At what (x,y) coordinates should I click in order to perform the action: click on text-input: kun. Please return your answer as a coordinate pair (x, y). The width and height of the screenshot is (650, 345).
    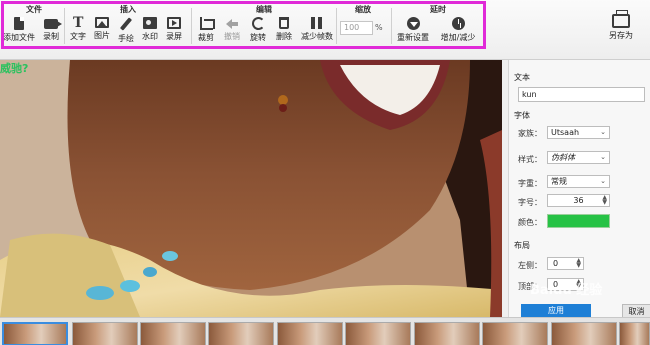
    Looking at the image, I should click on (581, 94).